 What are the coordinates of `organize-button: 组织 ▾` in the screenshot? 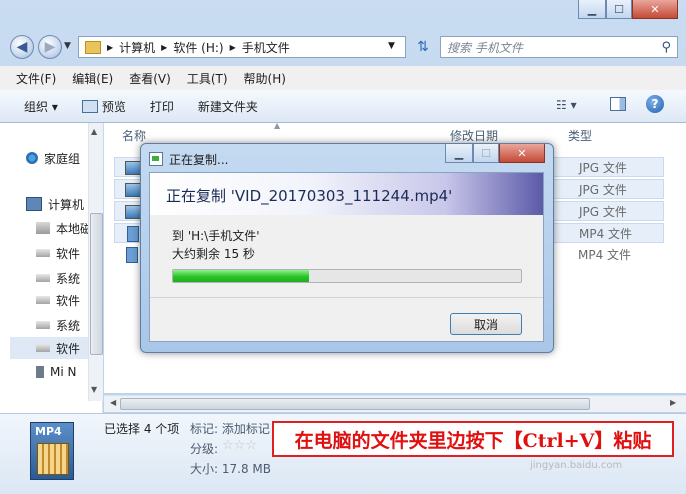 It's located at (41, 106).